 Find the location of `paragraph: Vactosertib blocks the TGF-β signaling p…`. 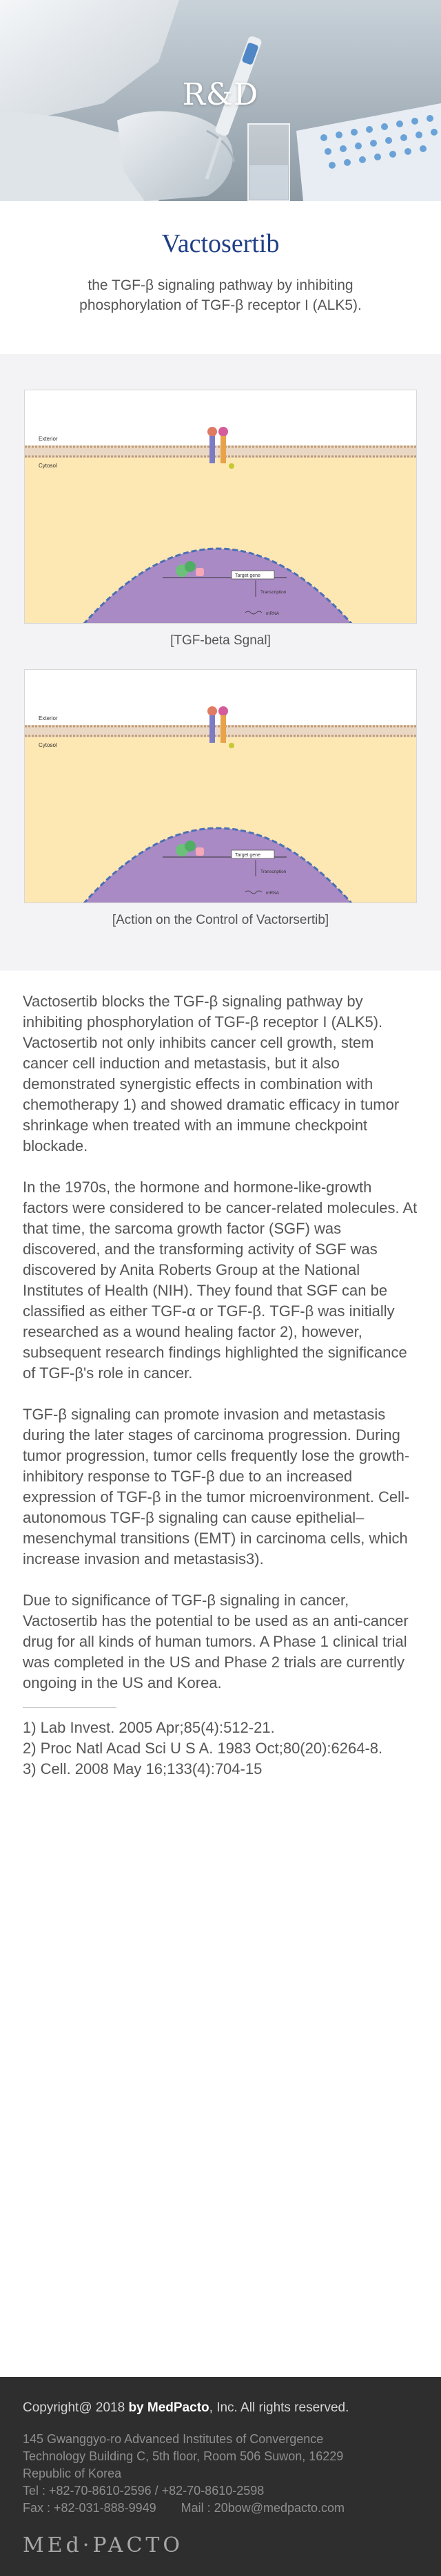

paragraph: Vactosertib blocks the TGF-β signaling p… is located at coordinates (212, 1074).